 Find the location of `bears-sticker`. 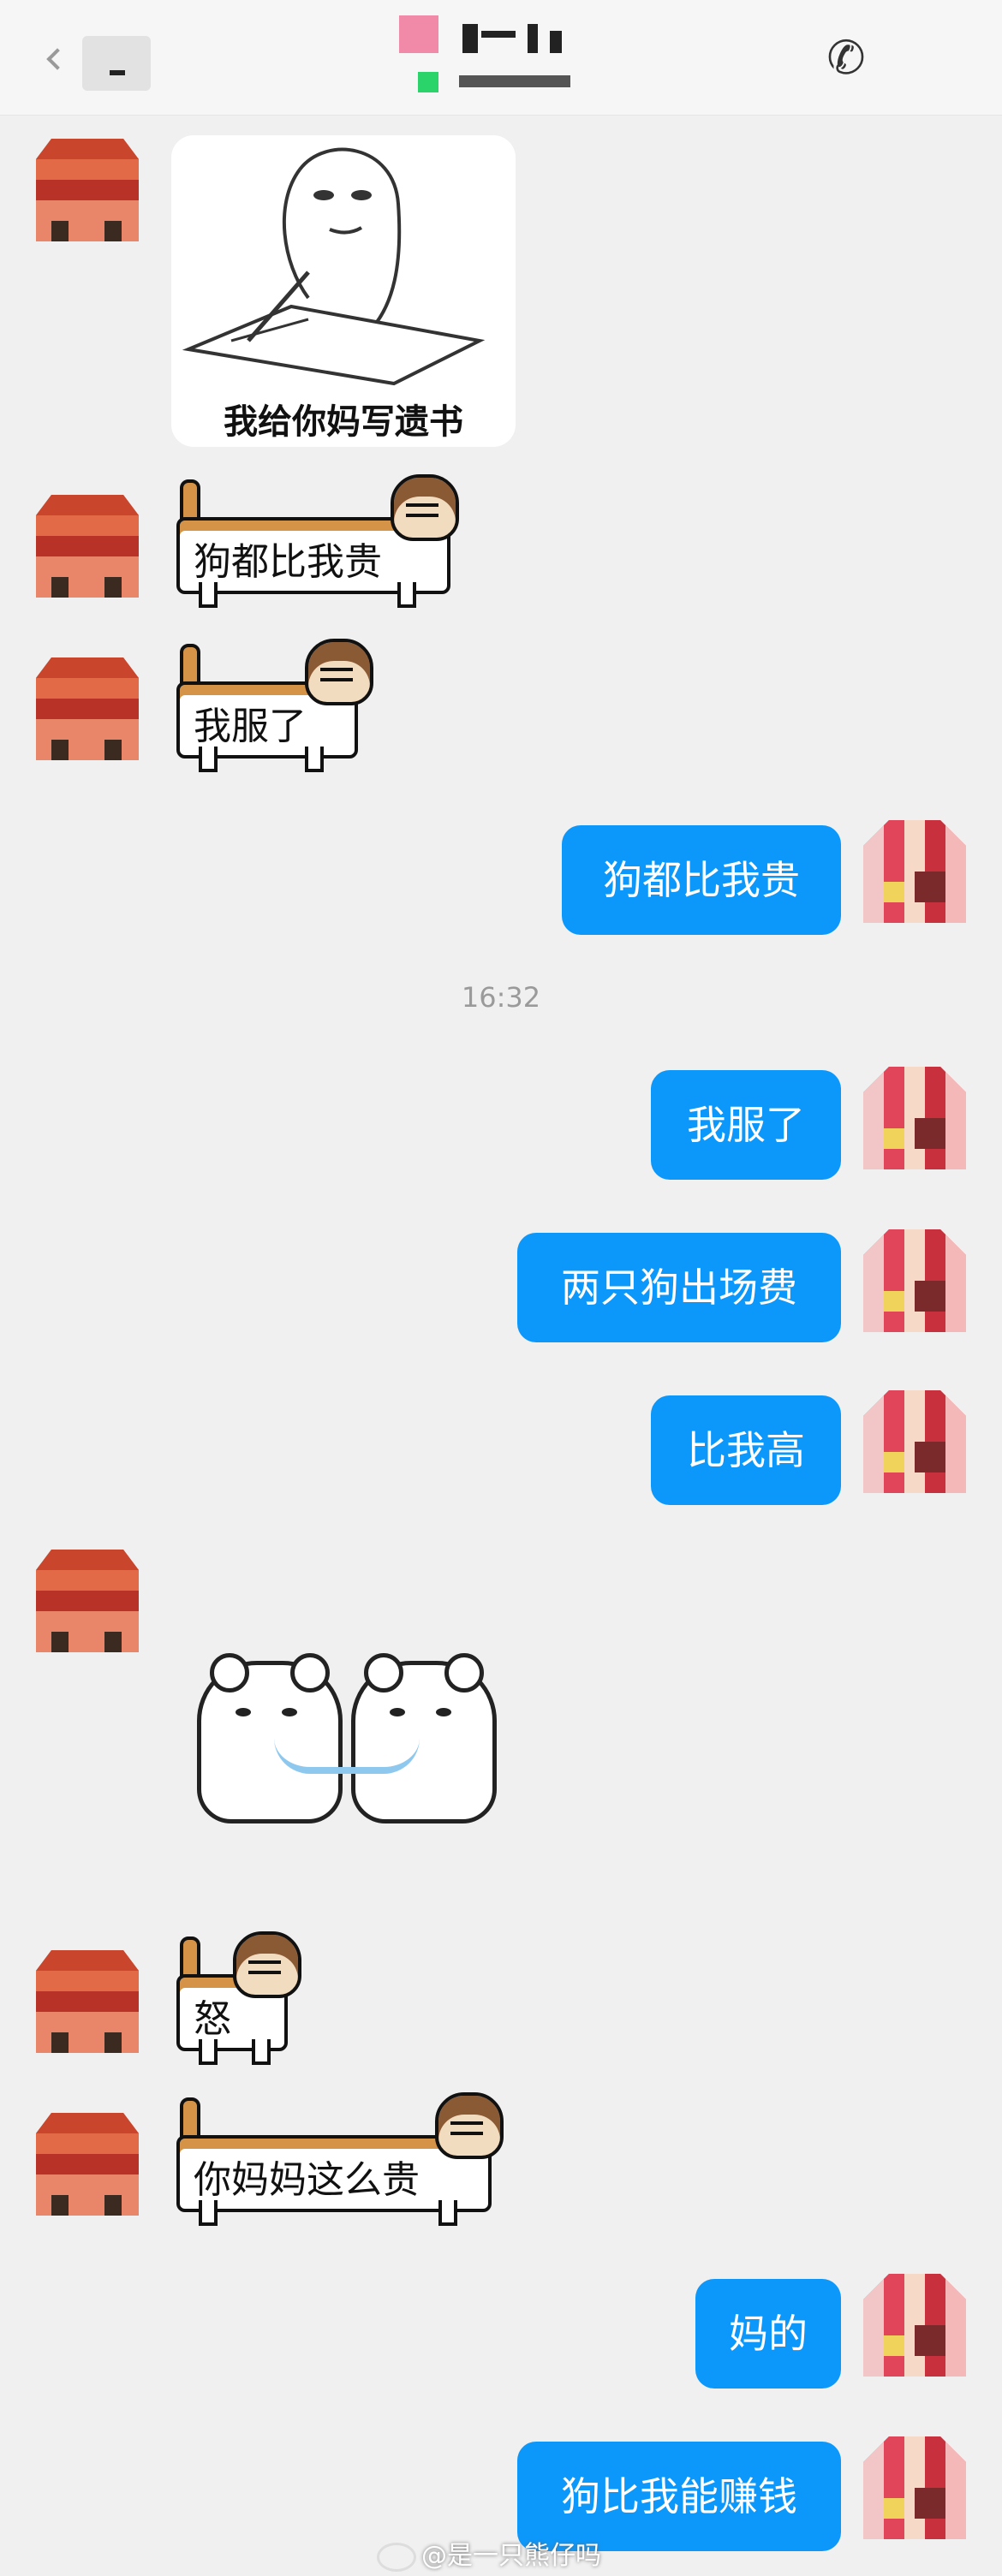

bears-sticker is located at coordinates (342, 1738).